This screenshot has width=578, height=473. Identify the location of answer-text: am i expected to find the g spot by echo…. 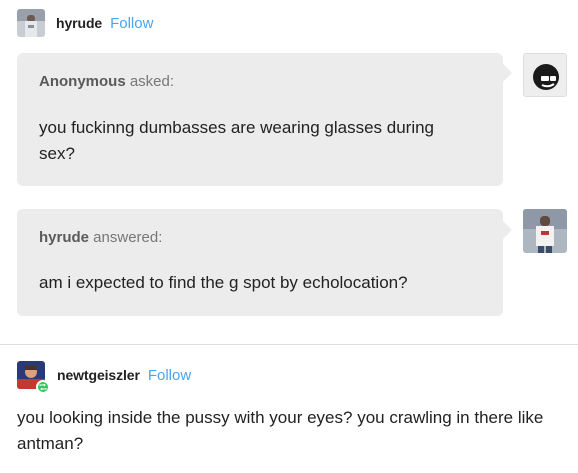
(223, 282).